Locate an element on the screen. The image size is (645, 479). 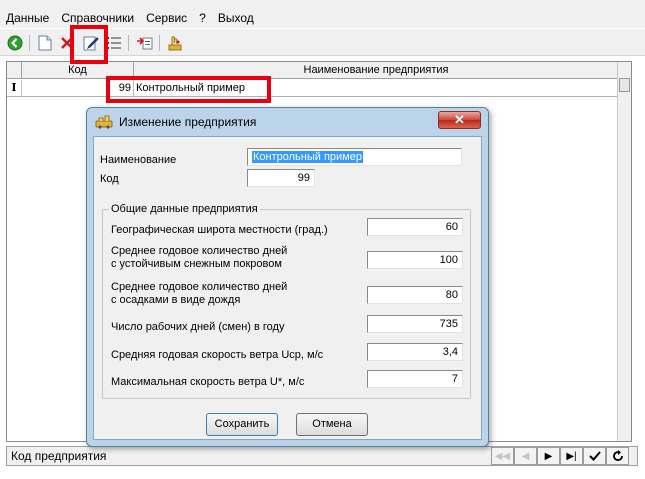
save-button: Сохранить is located at coordinates (242, 424).